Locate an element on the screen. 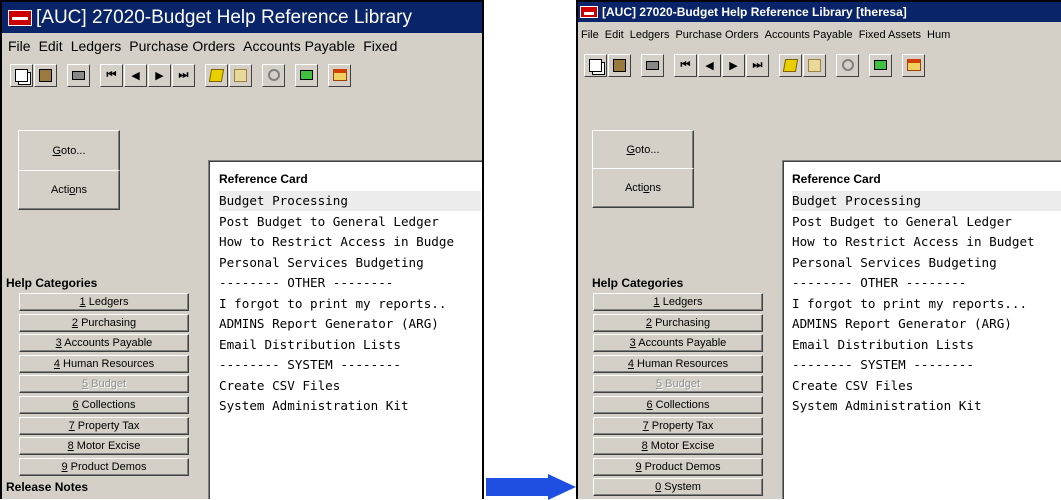  category-label: Human Resources is located at coordinates (681, 363).